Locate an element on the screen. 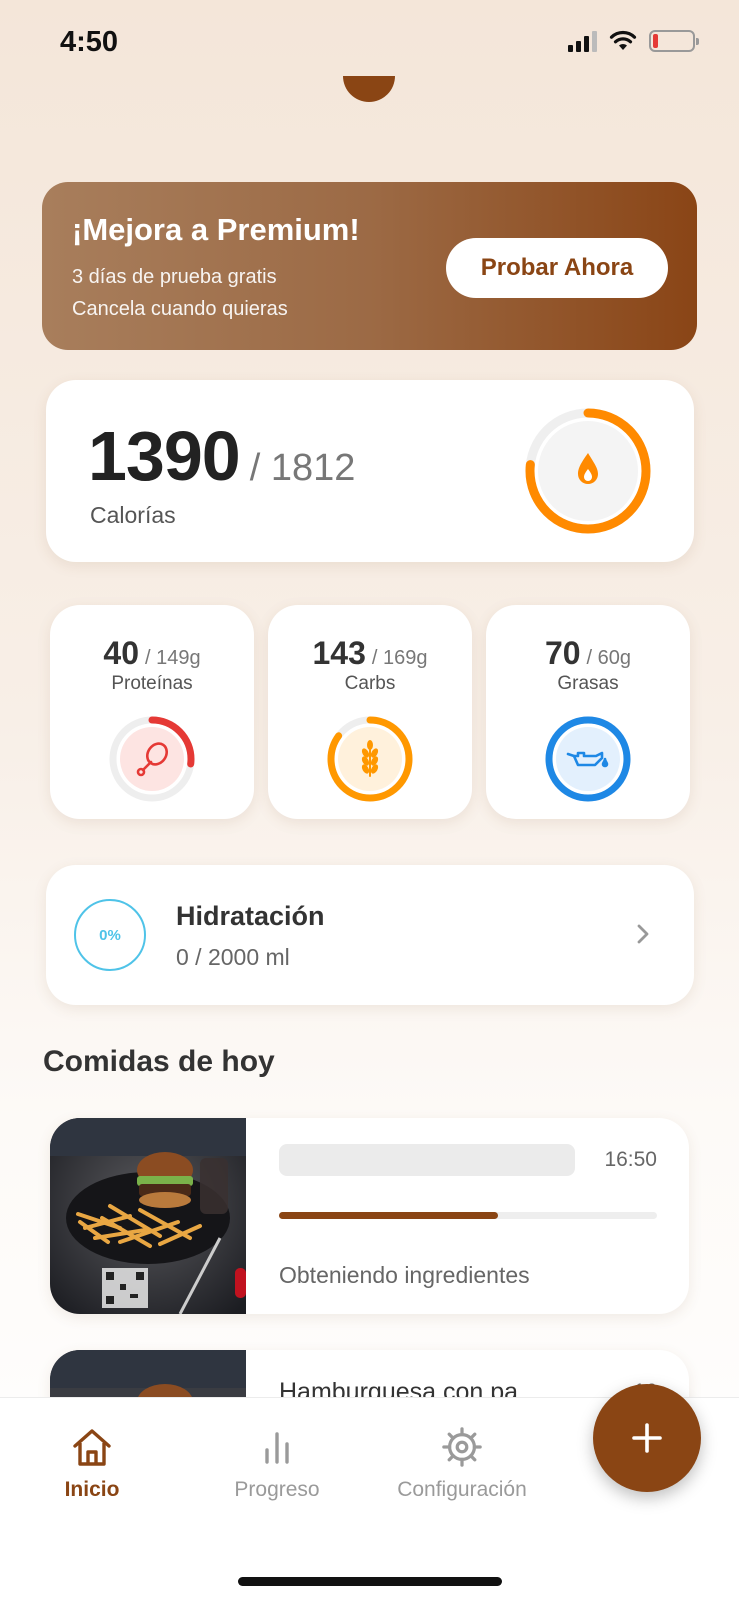 The height and width of the screenshot is (1600, 739). add-meal-button is located at coordinates (647, 1438).